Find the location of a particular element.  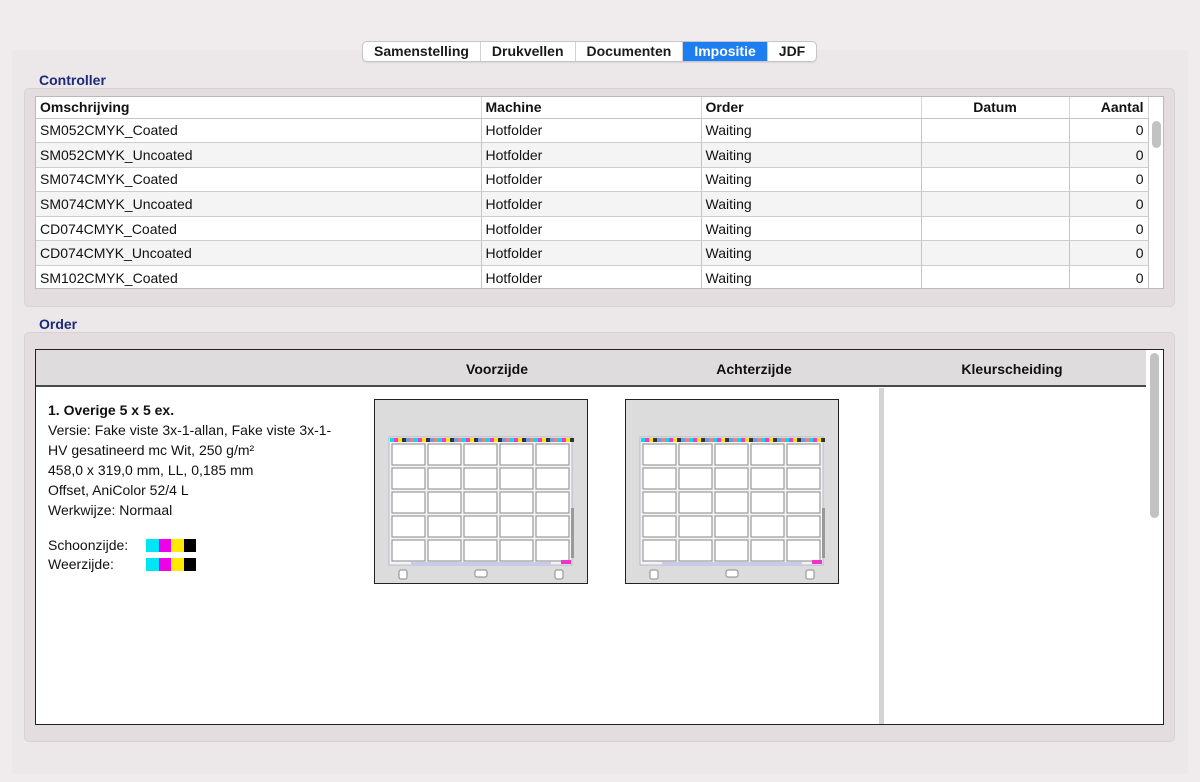

order-item-press: Offset, AniColor 52/4 L is located at coordinates (118, 490).